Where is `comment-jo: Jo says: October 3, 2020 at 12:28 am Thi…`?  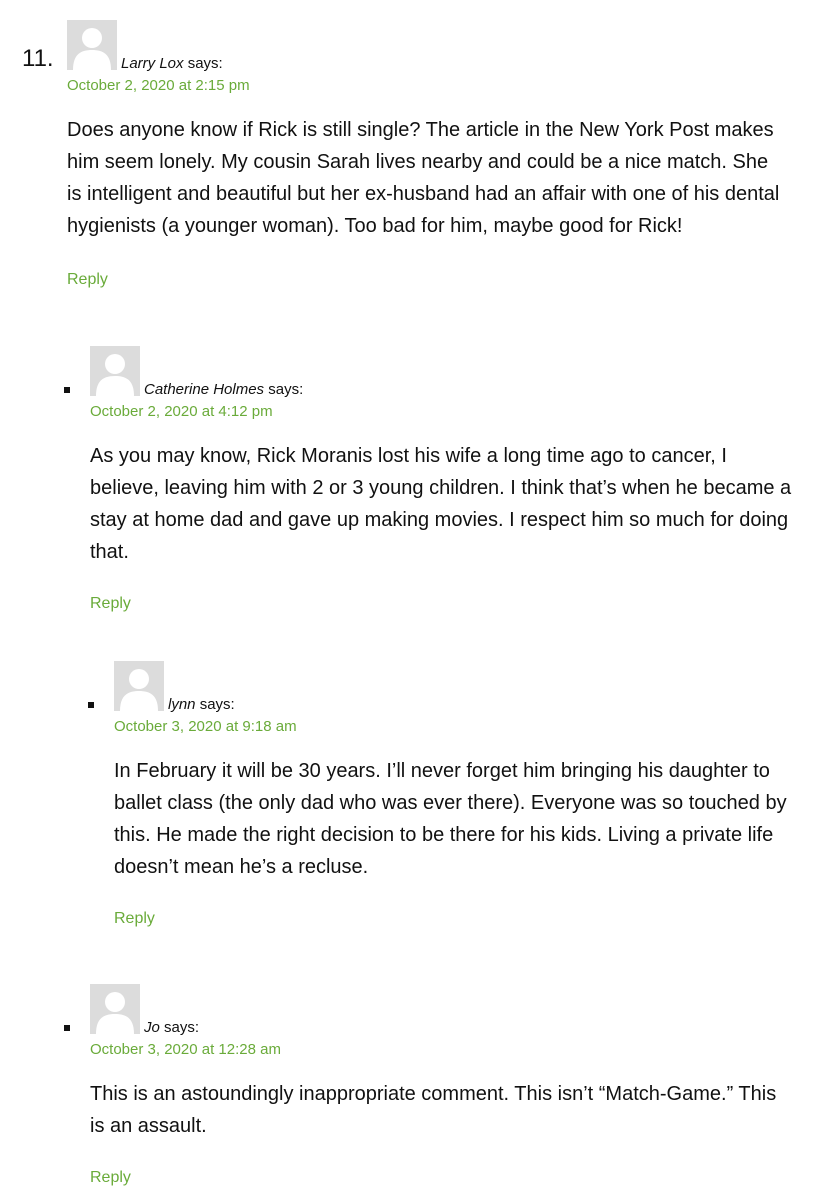
comment-jo: Jo says: October 3, 2020 at 12:28 am Thi… is located at coordinates (440, 1086).